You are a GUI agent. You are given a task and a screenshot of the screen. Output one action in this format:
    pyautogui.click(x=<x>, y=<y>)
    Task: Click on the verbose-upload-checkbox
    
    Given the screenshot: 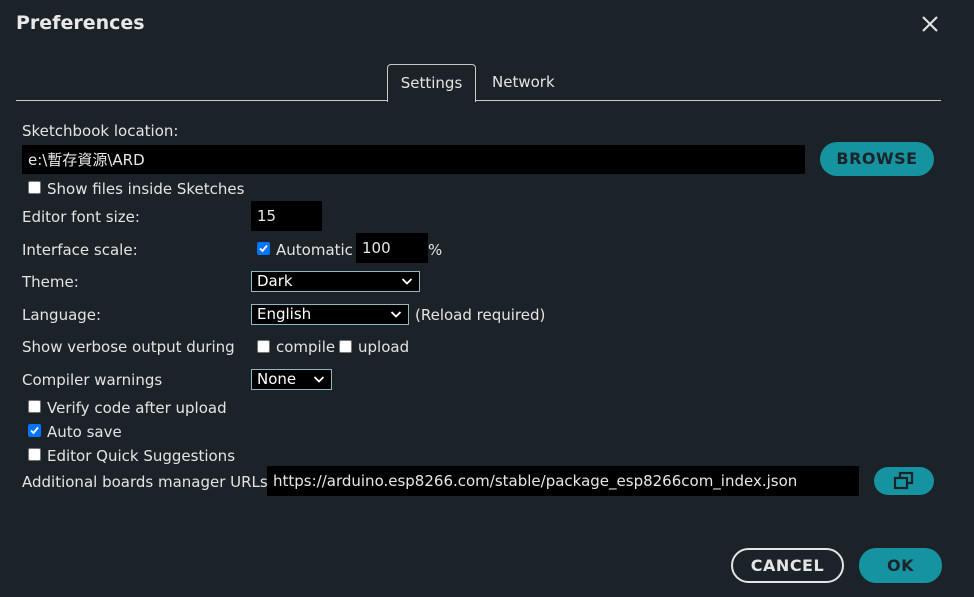 What is the action you would take?
    pyautogui.click(x=345, y=346)
    